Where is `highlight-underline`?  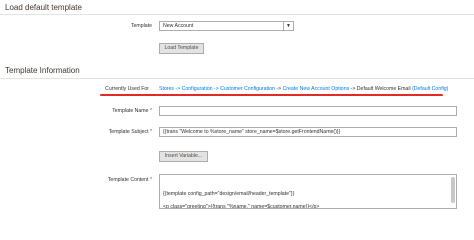
highlight-underline is located at coordinates (271, 95).